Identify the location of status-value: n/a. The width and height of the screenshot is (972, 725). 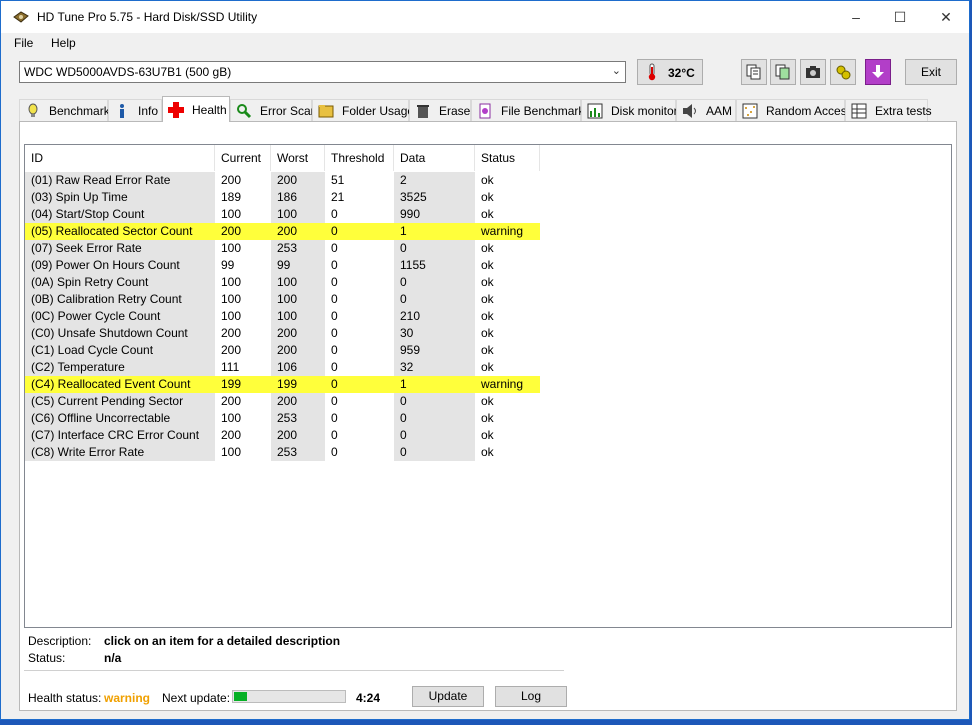
(113, 658).